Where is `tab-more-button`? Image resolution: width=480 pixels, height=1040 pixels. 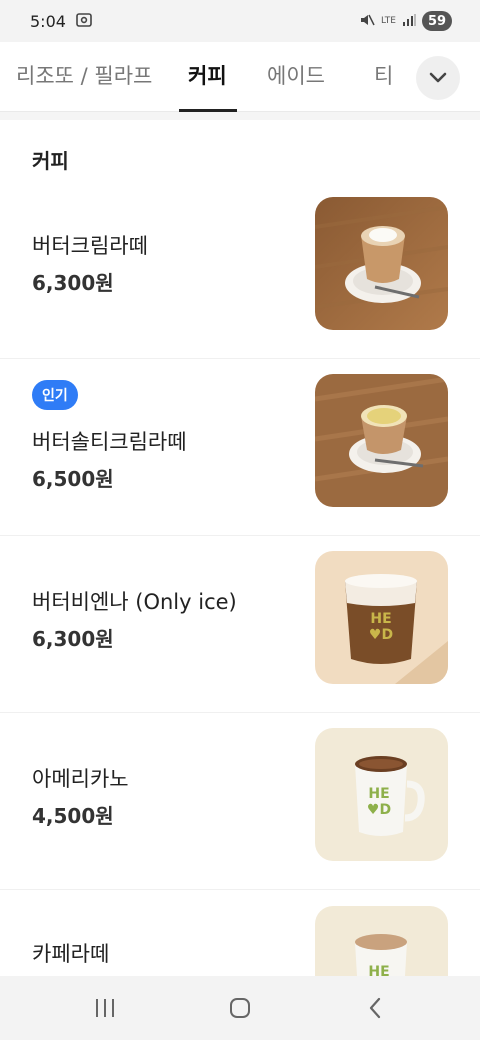 tab-more-button is located at coordinates (438, 78).